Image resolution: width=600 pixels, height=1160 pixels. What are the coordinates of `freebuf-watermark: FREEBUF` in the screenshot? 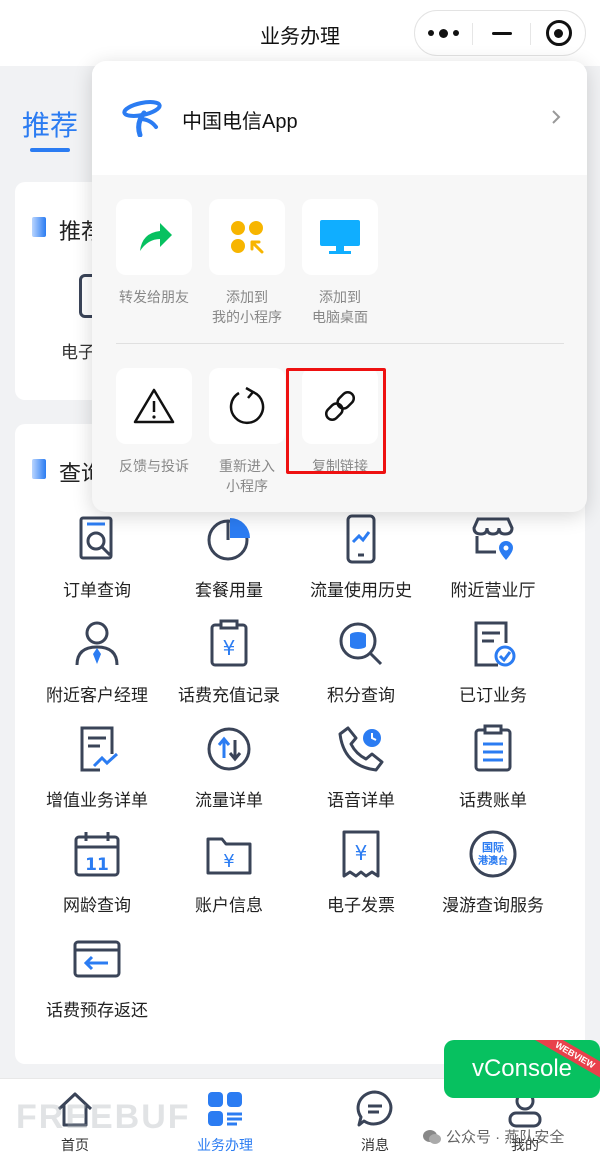 It's located at (103, 1117).